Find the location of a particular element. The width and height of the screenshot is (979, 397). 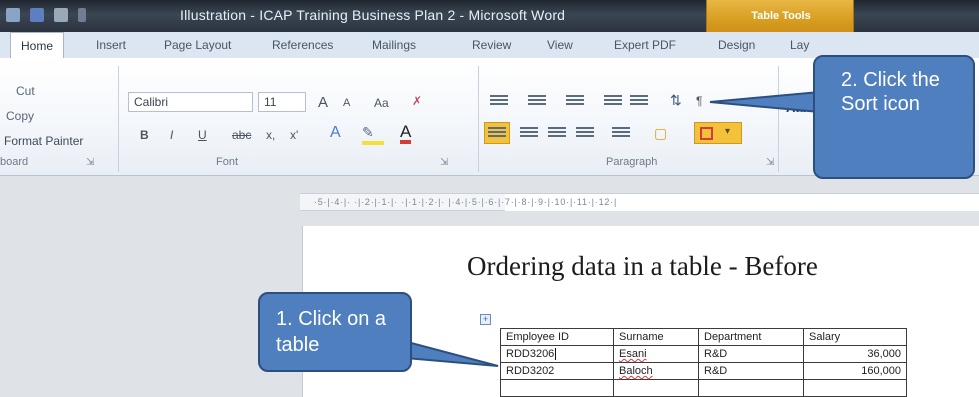

clipboard-launcher-icon: ⇲ is located at coordinates (90, 162).